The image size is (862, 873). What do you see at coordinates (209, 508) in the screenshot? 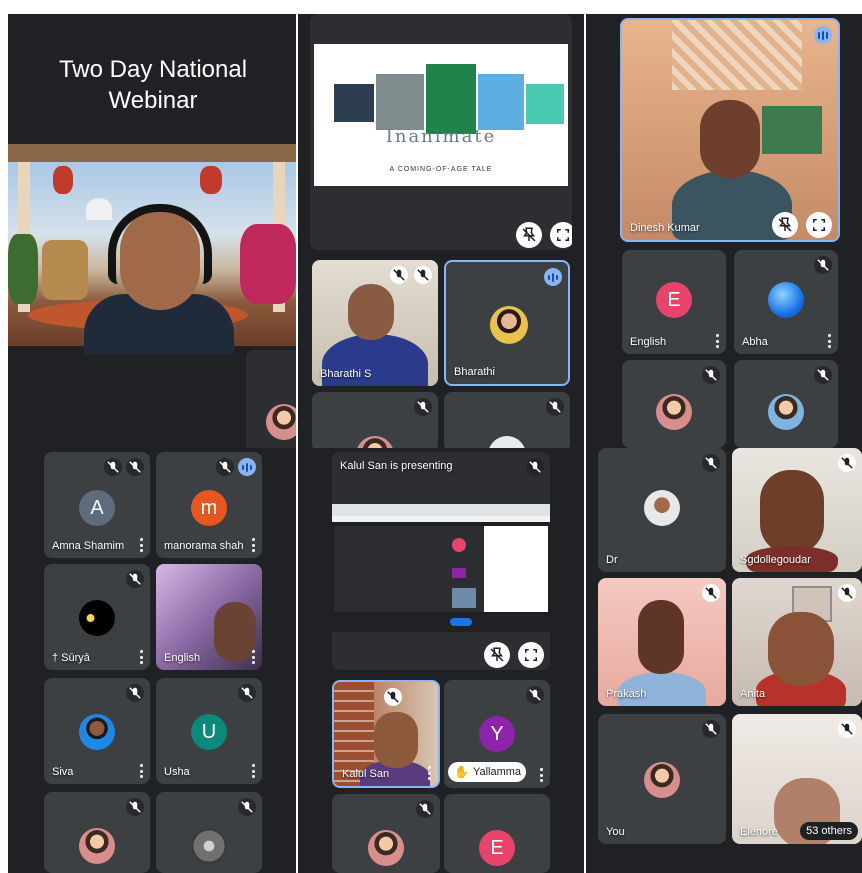
I see `participant-avatar: m` at bounding box center [209, 508].